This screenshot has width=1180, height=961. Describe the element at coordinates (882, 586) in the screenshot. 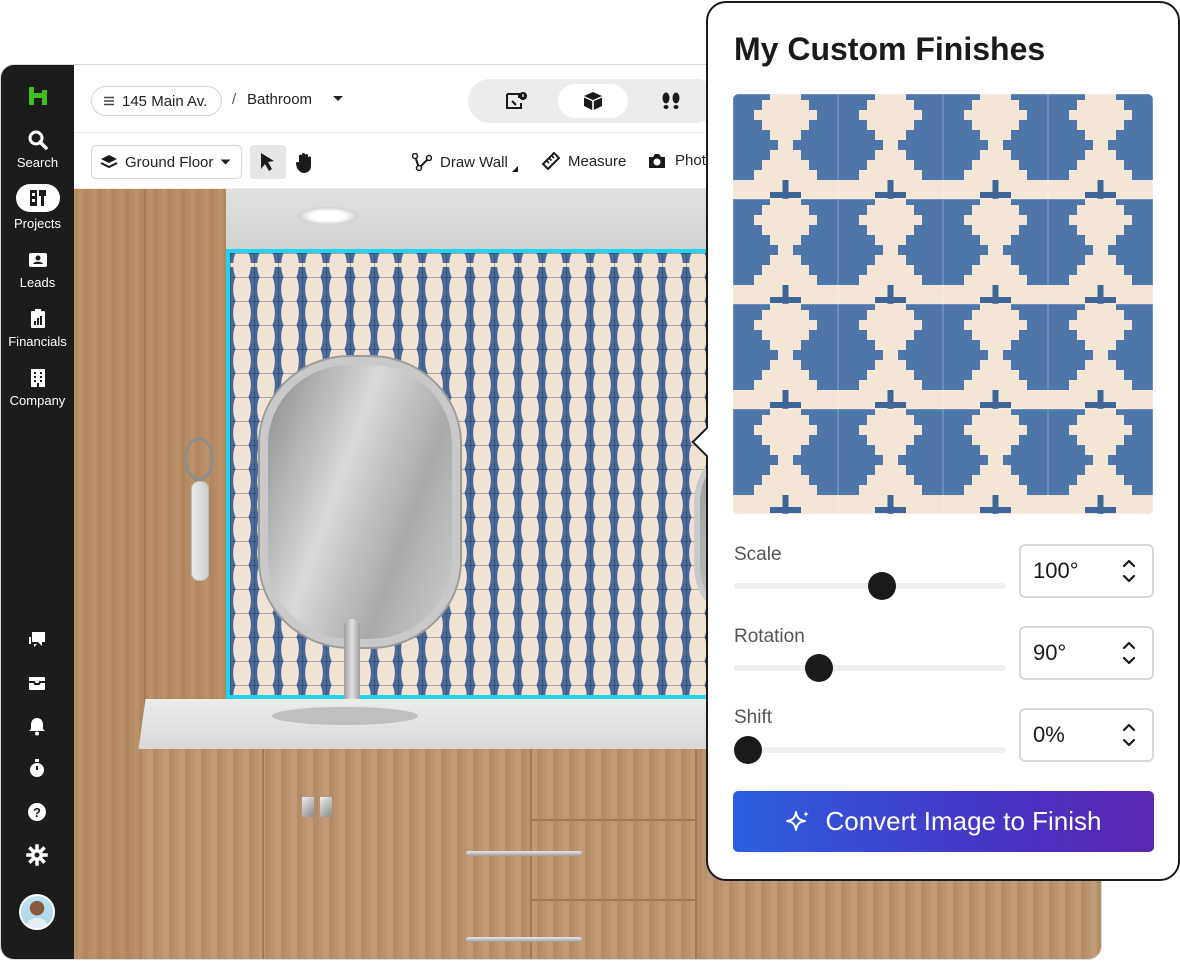

I see `scale-slider-thumb` at that location.